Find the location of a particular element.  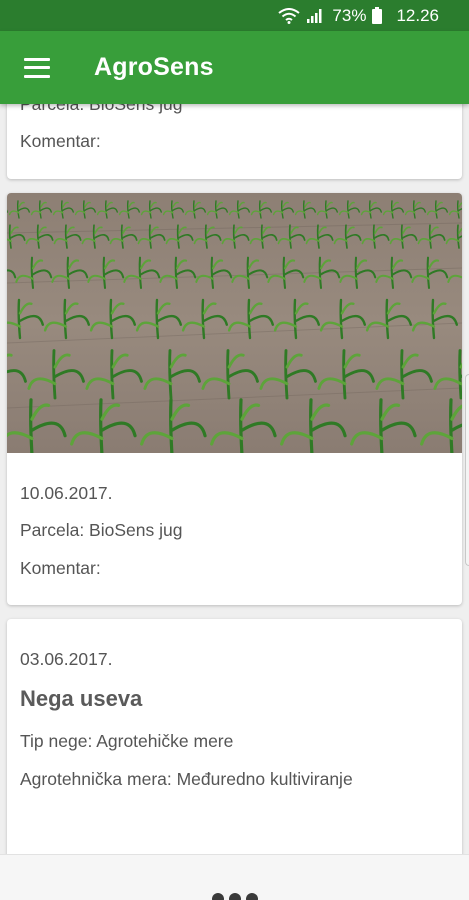

status-bar: 73% 12.26 is located at coordinates (234, 15).